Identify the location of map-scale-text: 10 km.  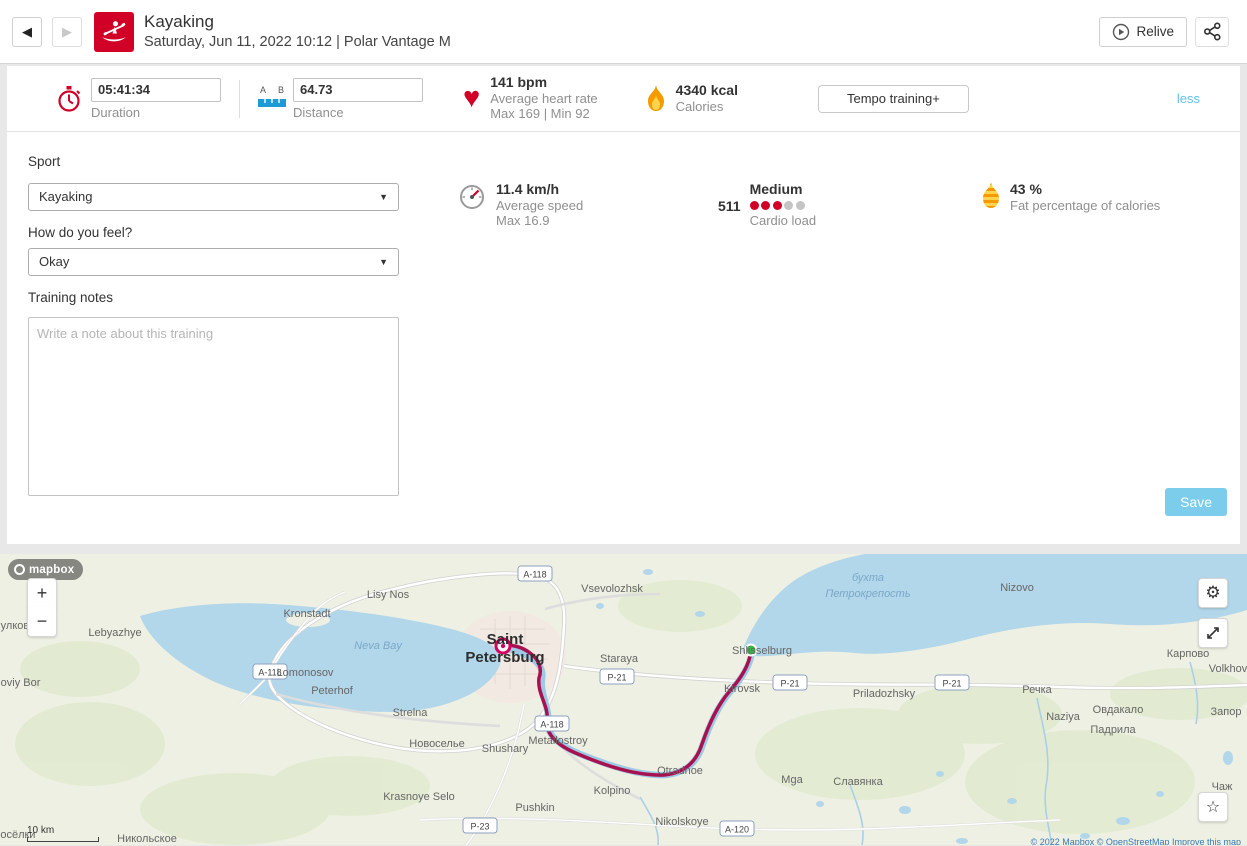
(41, 830).